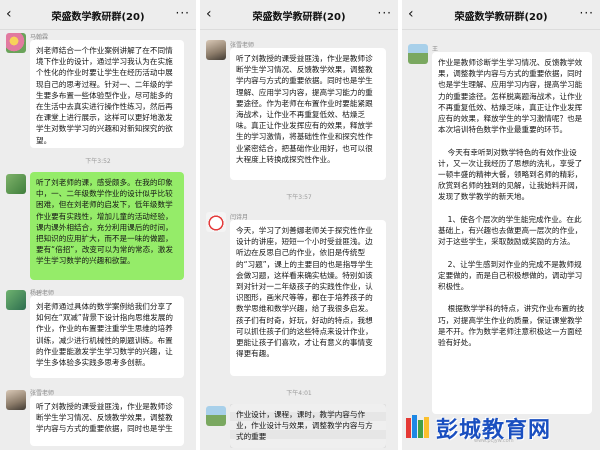 The image size is (600, 450). Describe the element at coordinates (299, 393) in the screenshot. I see `timestamp: 下午4:01` at that location.